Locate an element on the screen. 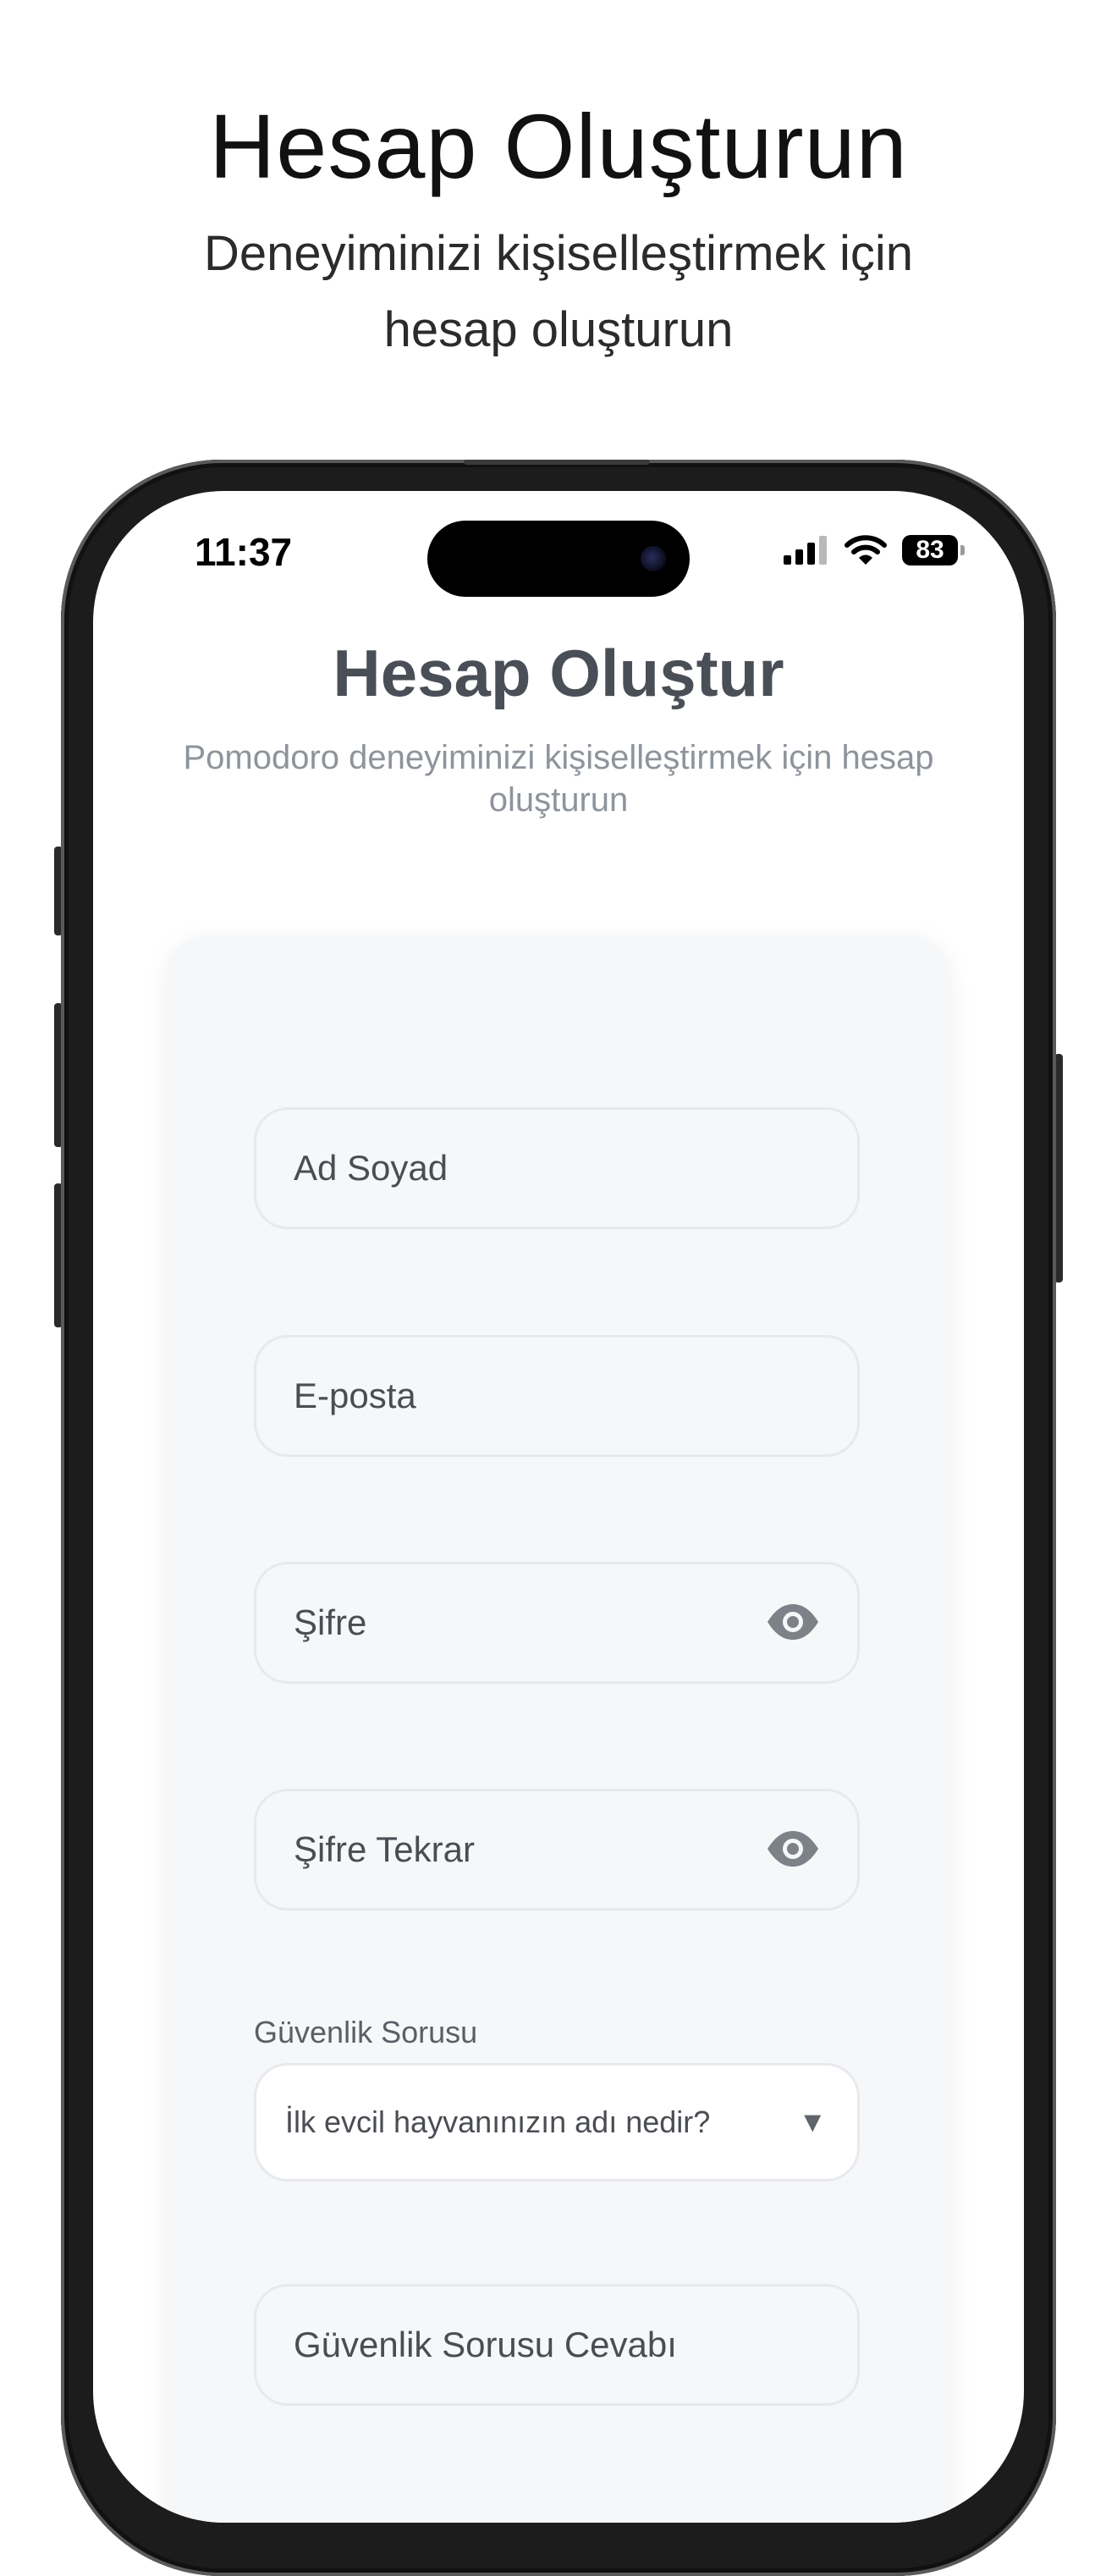 The width and height of the screenshot is (1117, 2576). password-placeholder: Şifre is located at coordinates (330, 1622).